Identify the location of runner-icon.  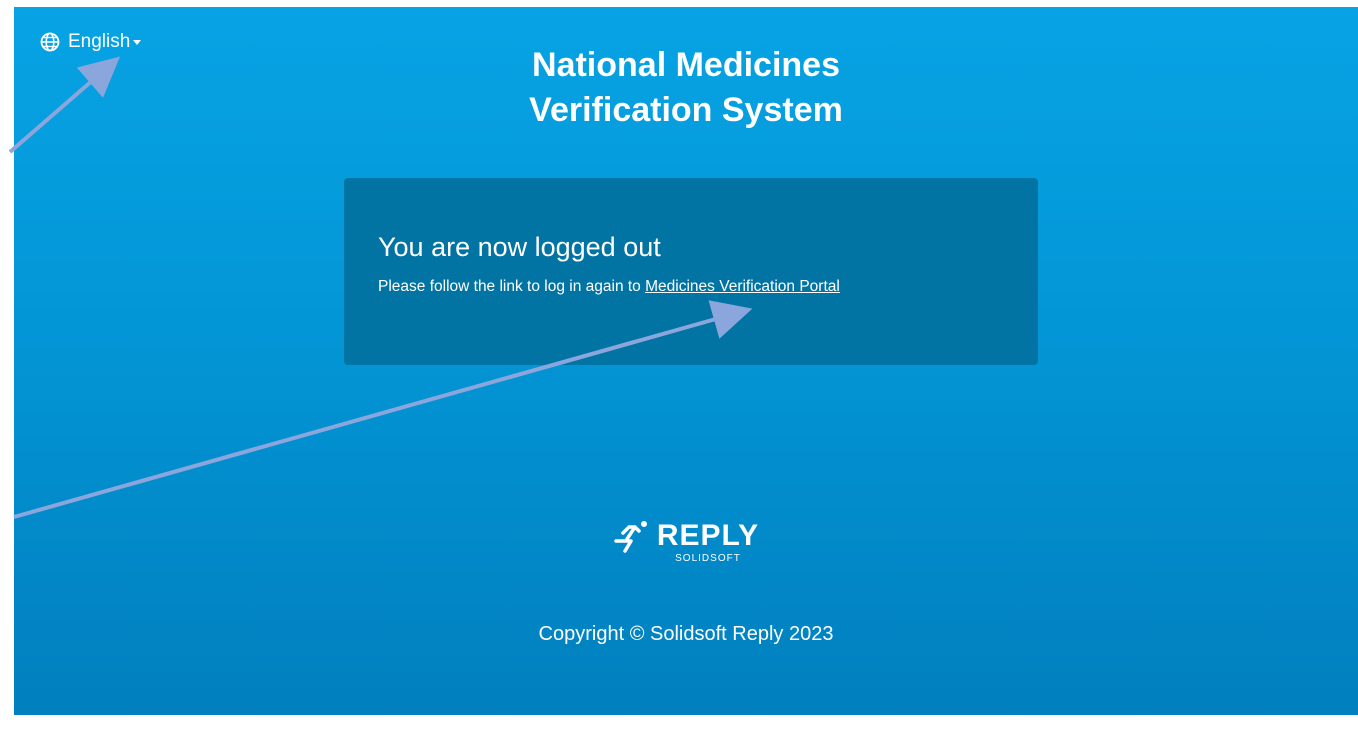
(630, 537).